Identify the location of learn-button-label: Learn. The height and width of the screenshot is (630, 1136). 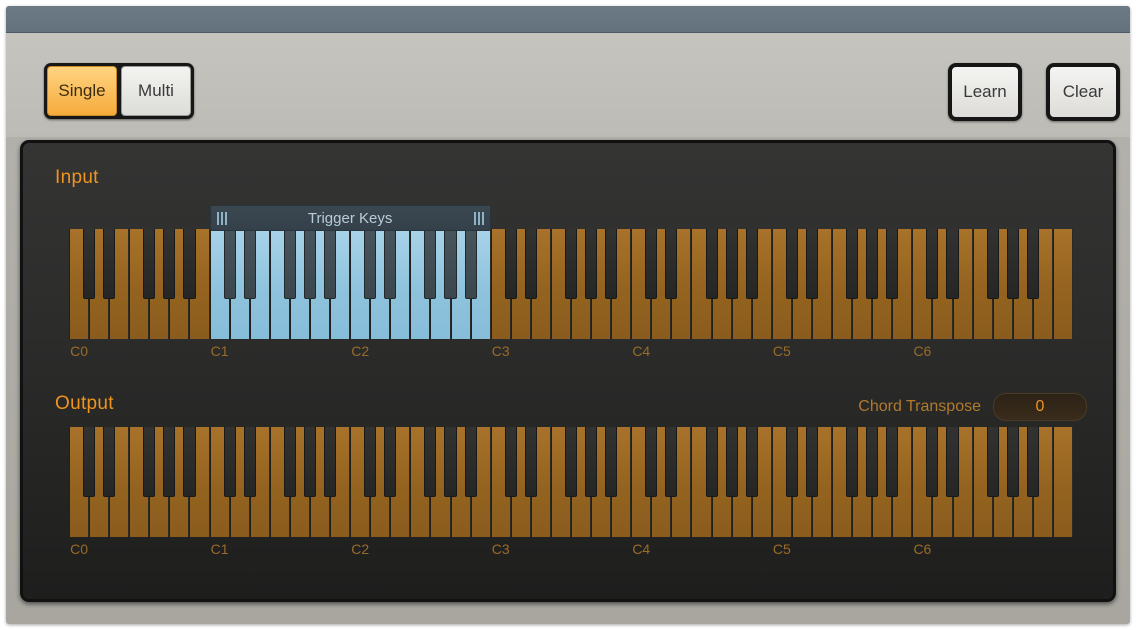
(985, 91).